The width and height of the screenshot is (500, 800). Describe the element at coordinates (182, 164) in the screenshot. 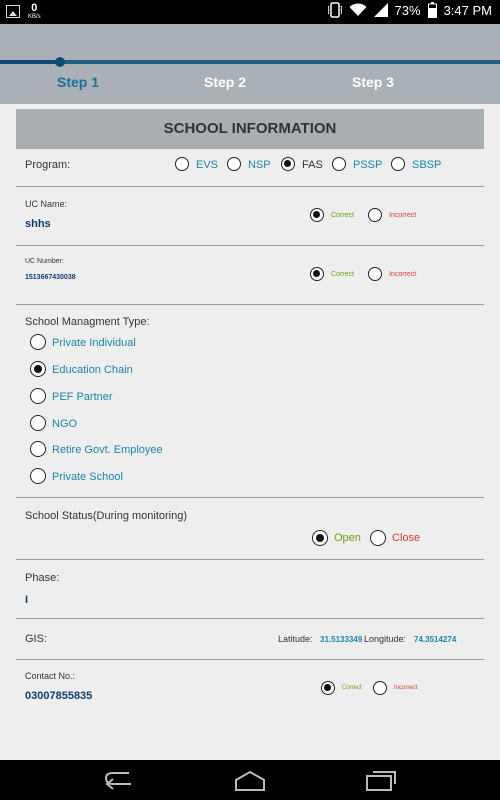

I see `program-radio-evs` at that location.